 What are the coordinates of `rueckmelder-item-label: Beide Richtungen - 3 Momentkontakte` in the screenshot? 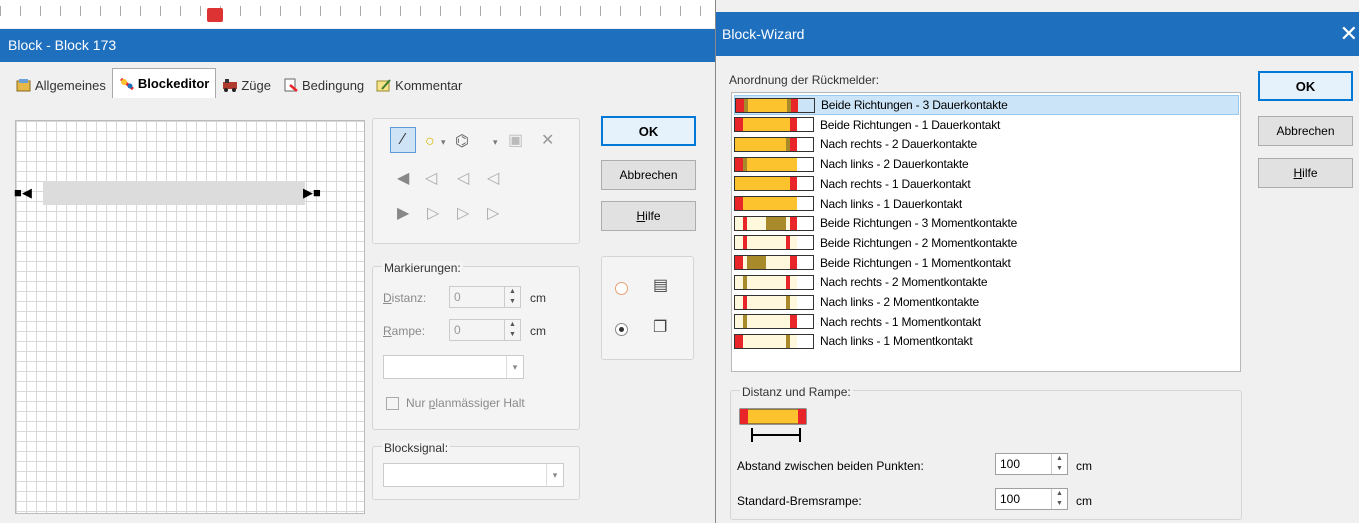 It's located at (919, 223).